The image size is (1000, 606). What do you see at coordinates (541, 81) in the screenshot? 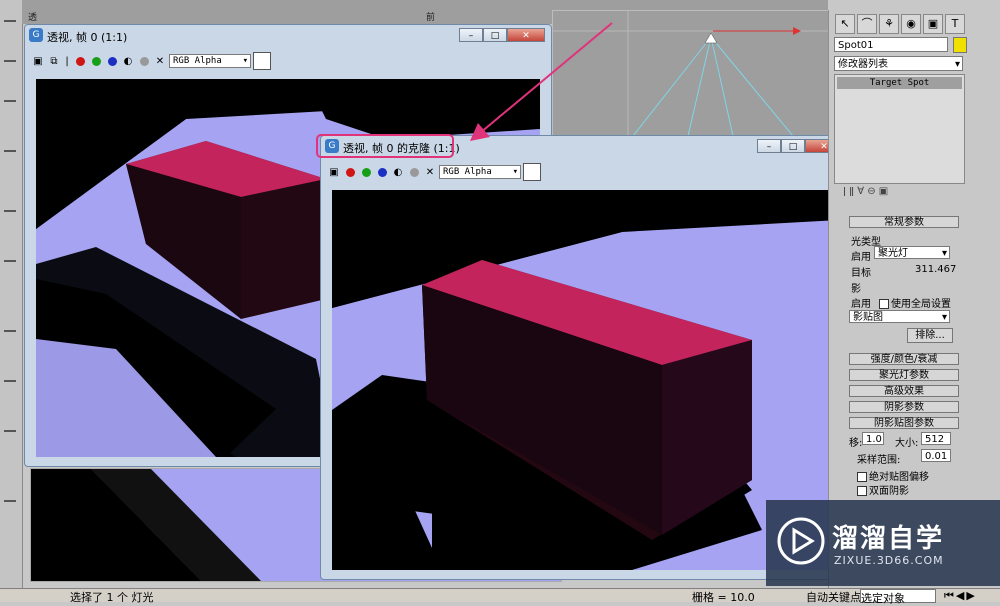
I see `annotation-arrow` at bounding box center [541, 81].